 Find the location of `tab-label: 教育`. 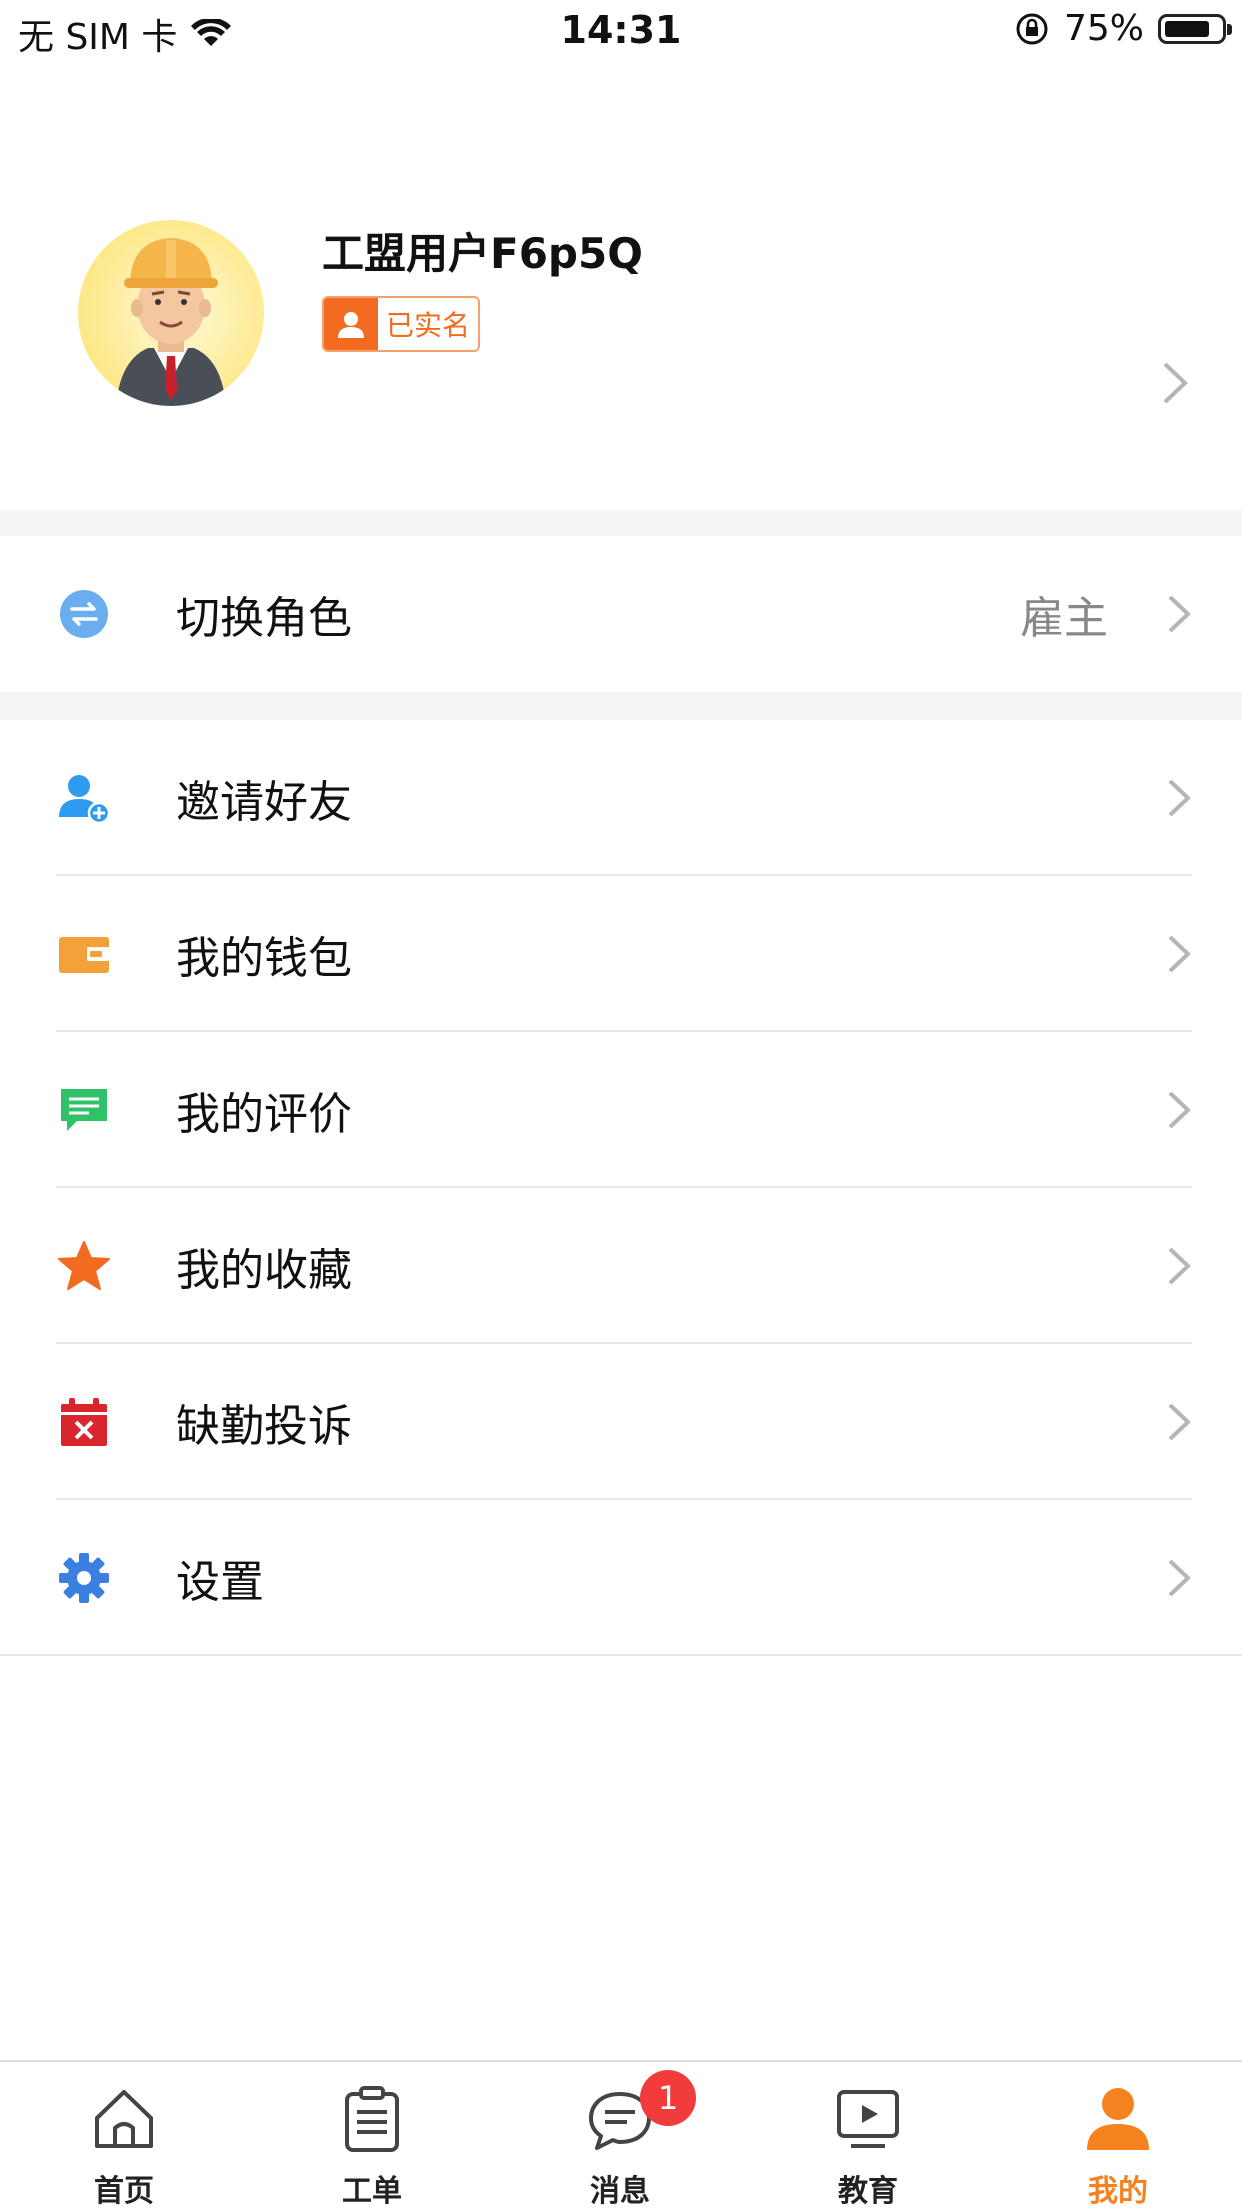

tab-label: 教育 is located at coordinates (868, 2191).